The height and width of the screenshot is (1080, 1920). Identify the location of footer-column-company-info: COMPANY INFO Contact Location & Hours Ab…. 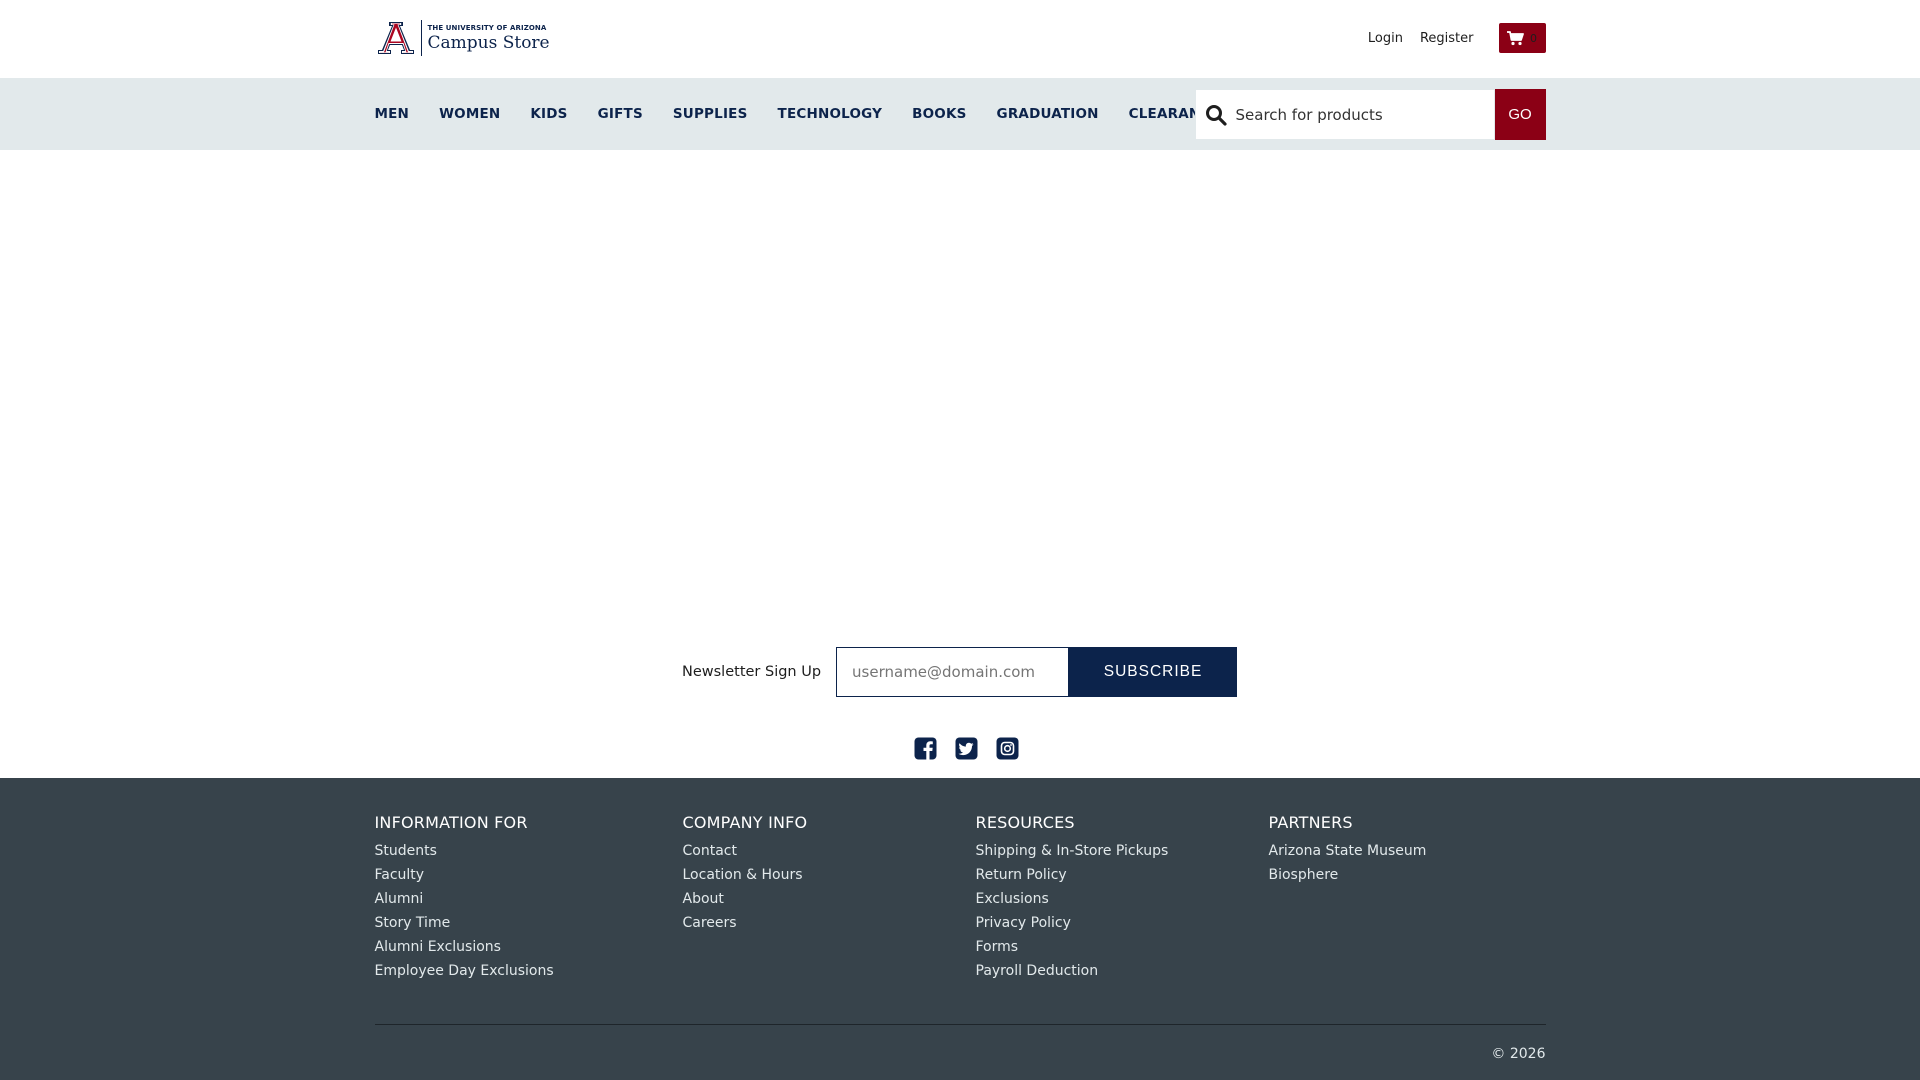
(745, 874).